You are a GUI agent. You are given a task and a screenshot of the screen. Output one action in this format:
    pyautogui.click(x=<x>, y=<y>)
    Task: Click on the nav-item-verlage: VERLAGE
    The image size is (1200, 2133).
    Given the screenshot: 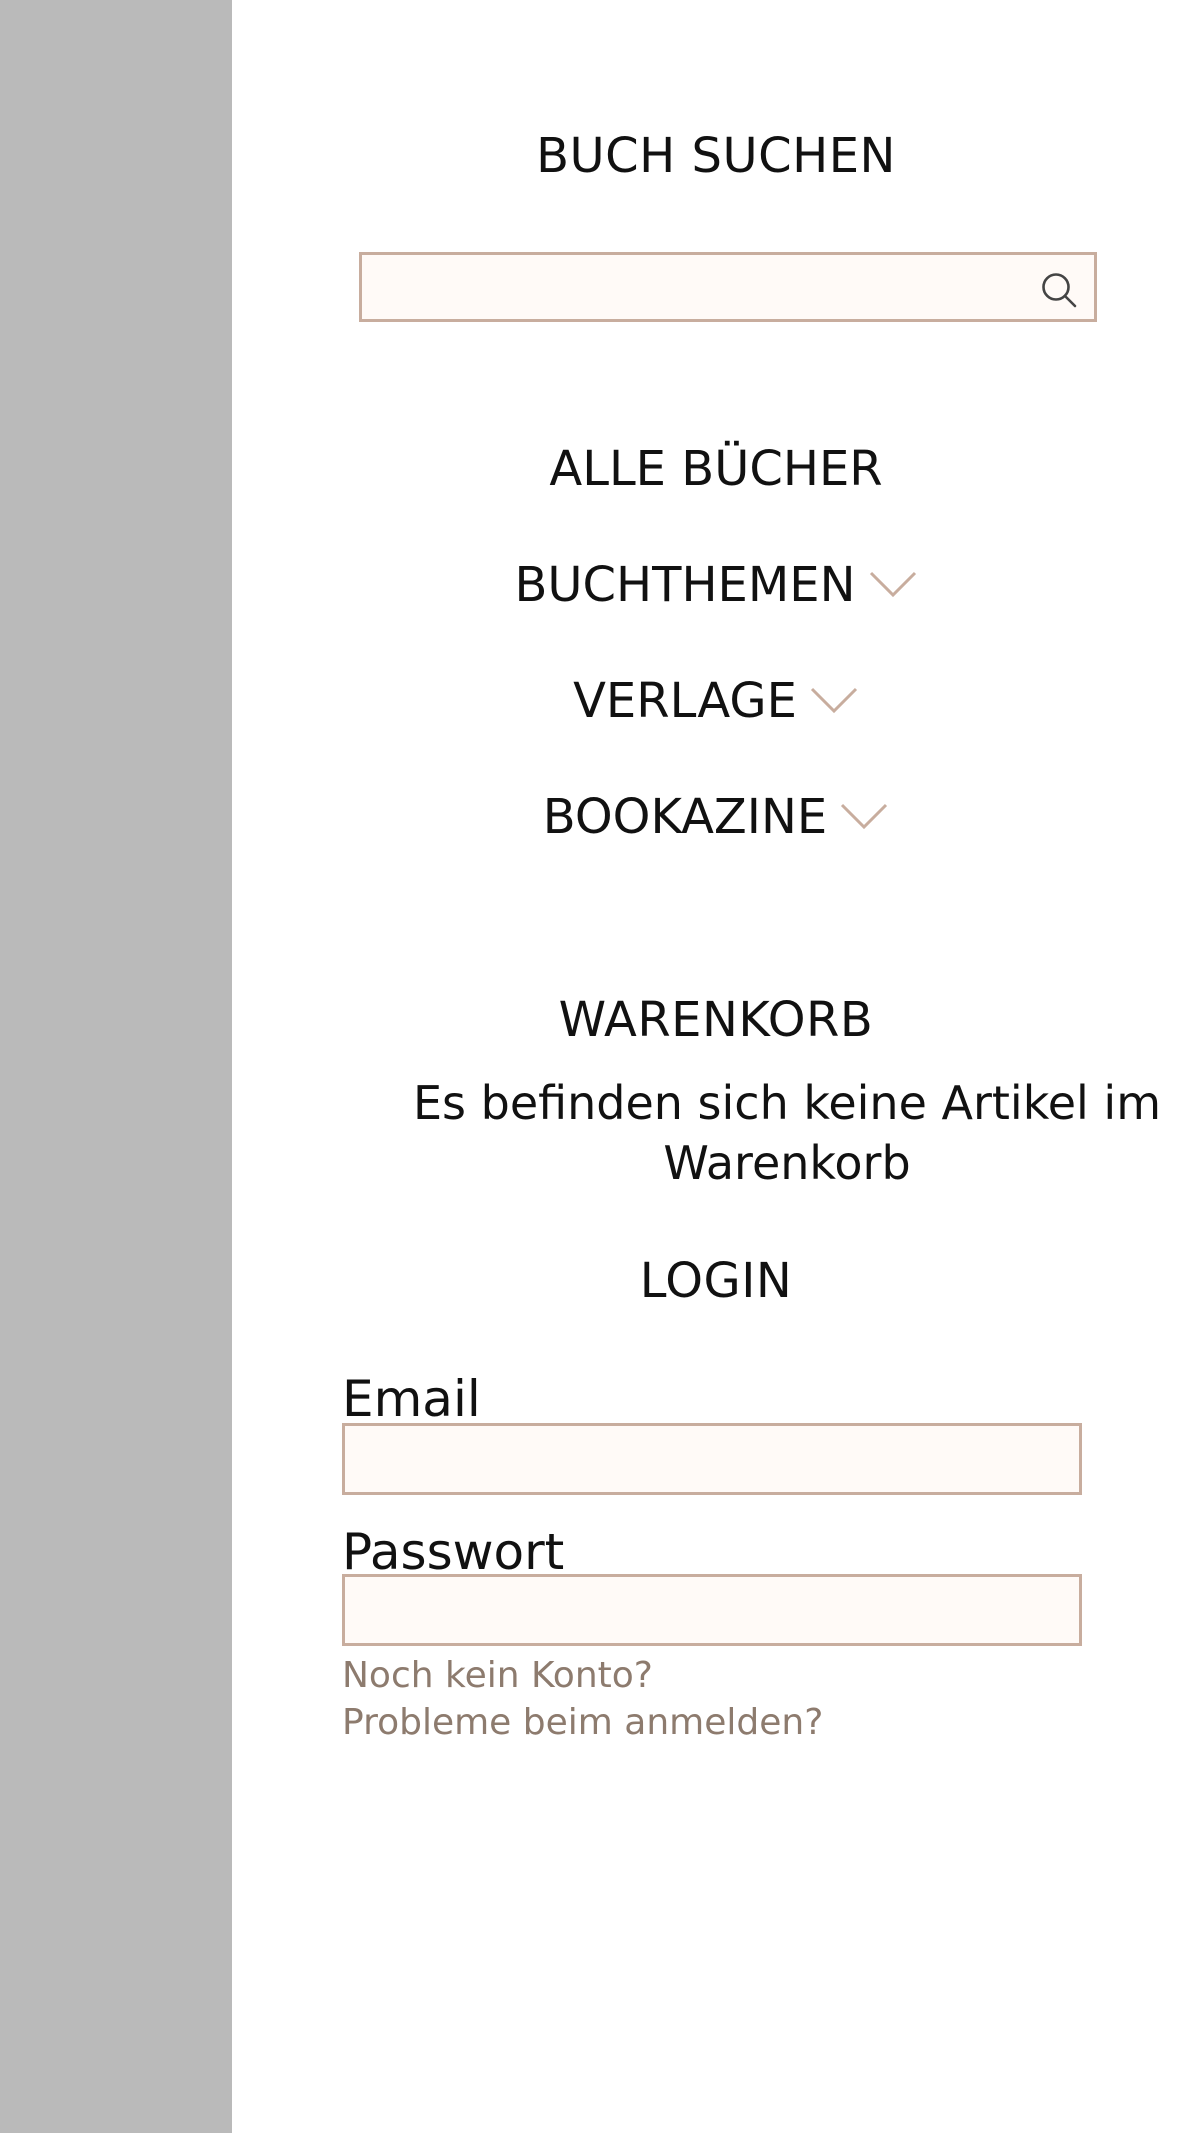 What is the action you would take?
    pyautogui.click(x=716, y=701)
    